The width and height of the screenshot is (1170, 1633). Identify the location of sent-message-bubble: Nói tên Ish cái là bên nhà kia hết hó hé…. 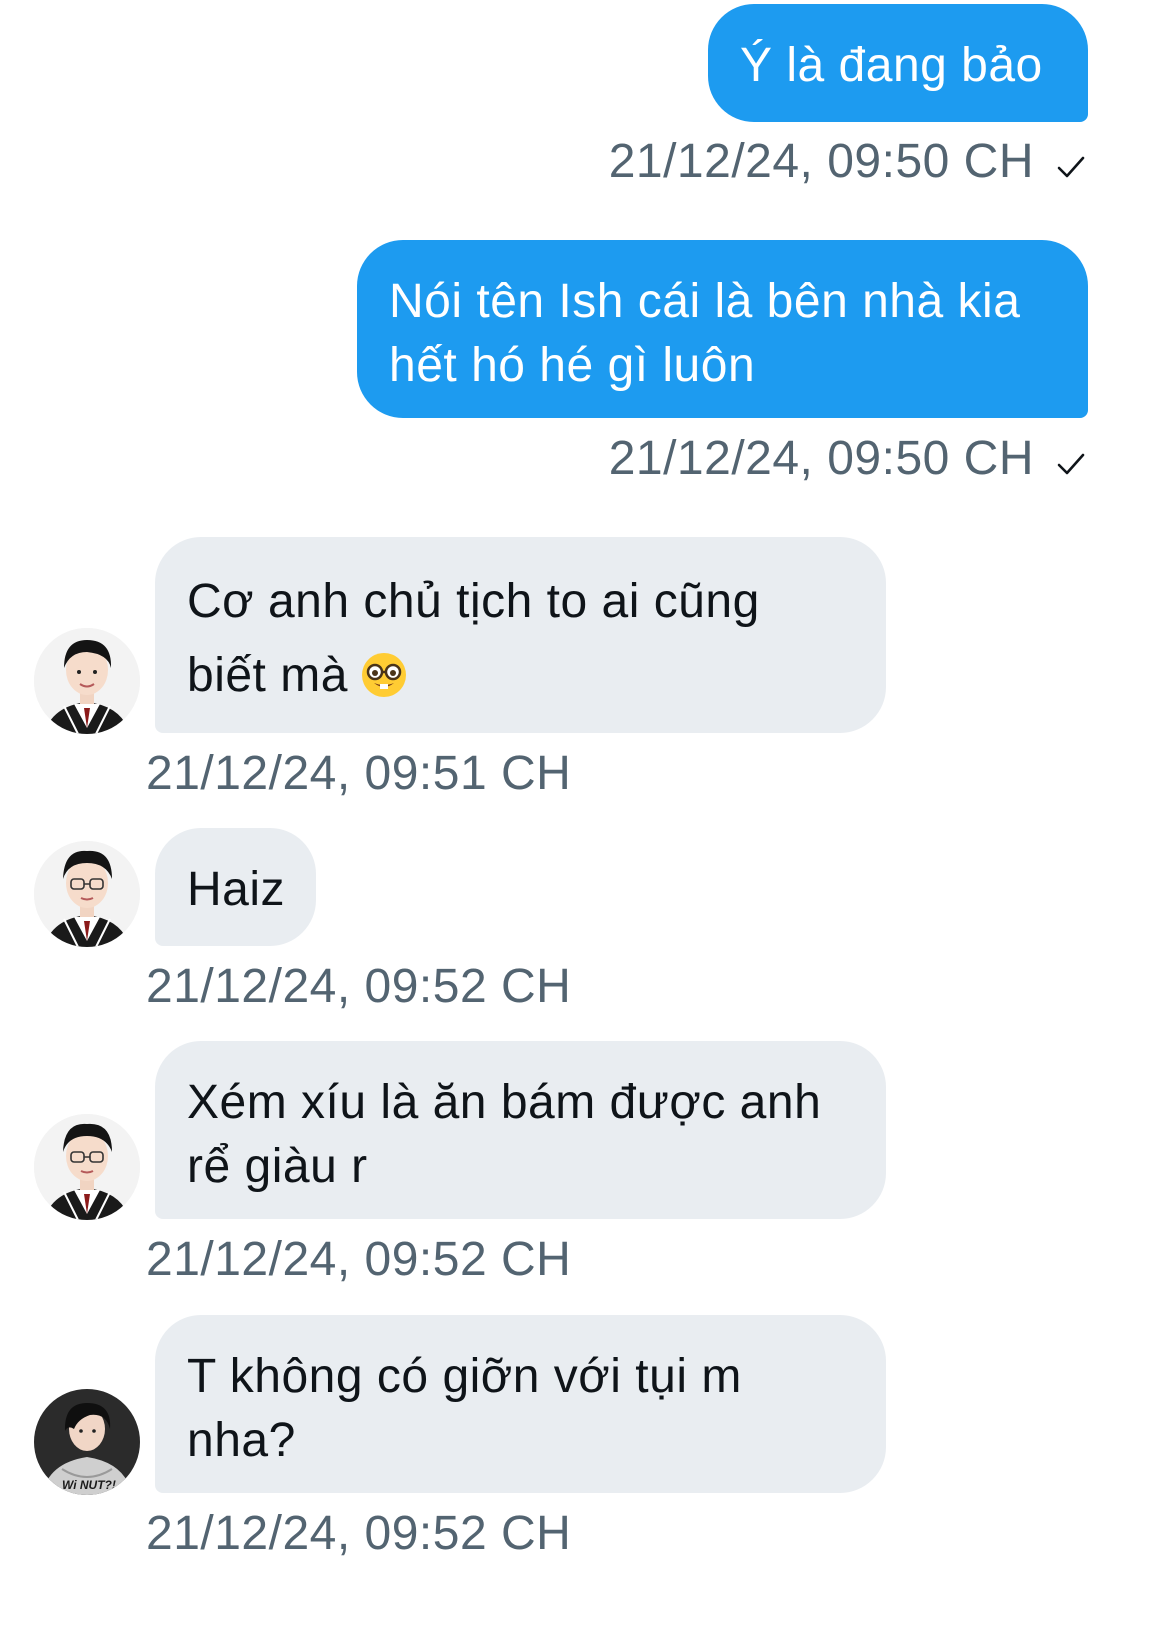
(722, 329).